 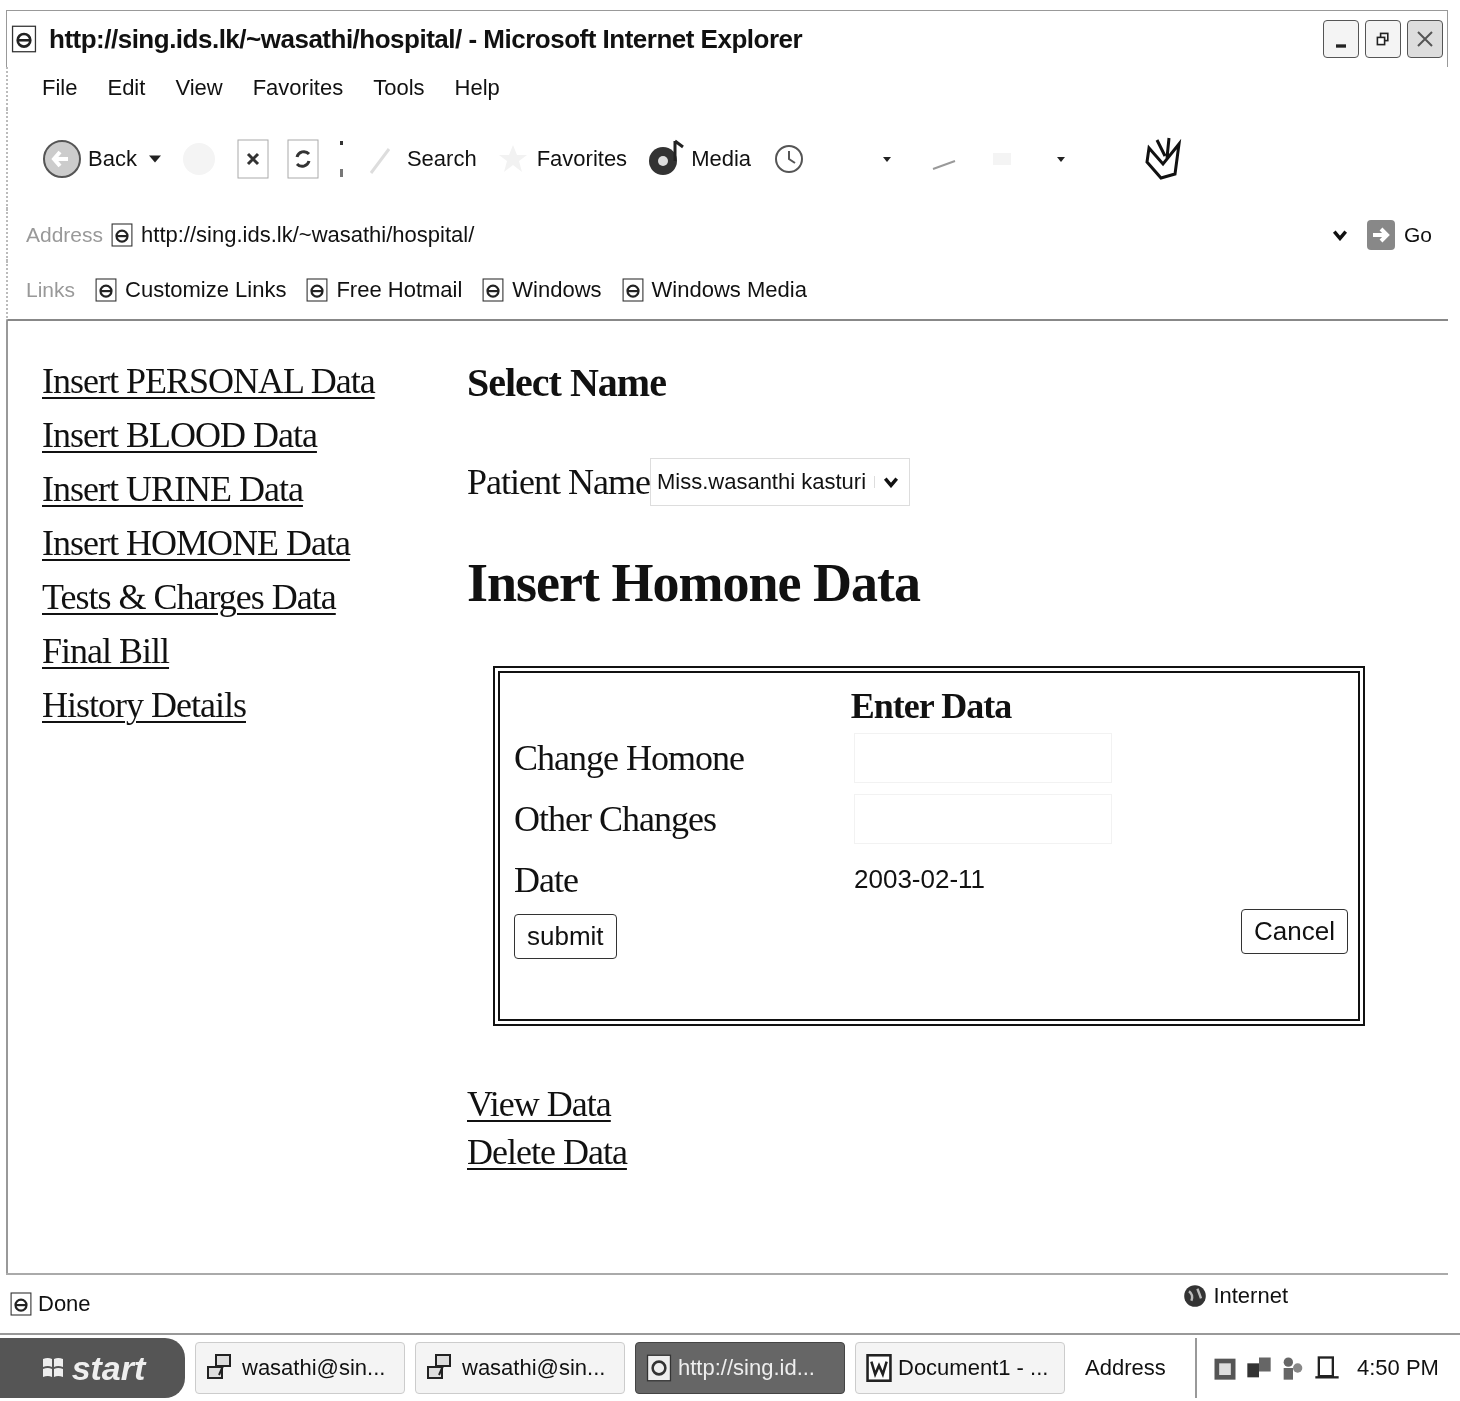 I want to click on globe-icon, so click(x=1195, y=1296).